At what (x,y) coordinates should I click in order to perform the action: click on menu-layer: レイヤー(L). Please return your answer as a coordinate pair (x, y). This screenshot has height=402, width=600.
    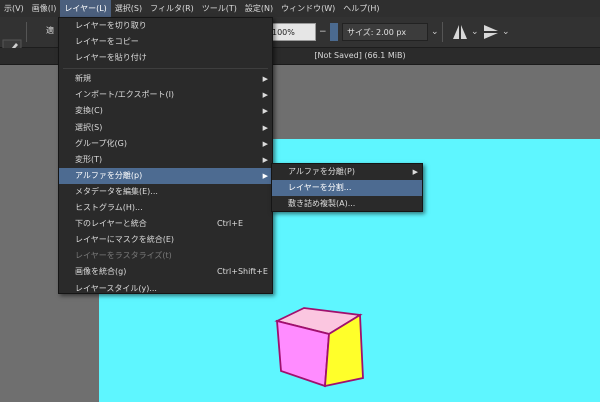
    Looking at the image, I should click on (85, 8).